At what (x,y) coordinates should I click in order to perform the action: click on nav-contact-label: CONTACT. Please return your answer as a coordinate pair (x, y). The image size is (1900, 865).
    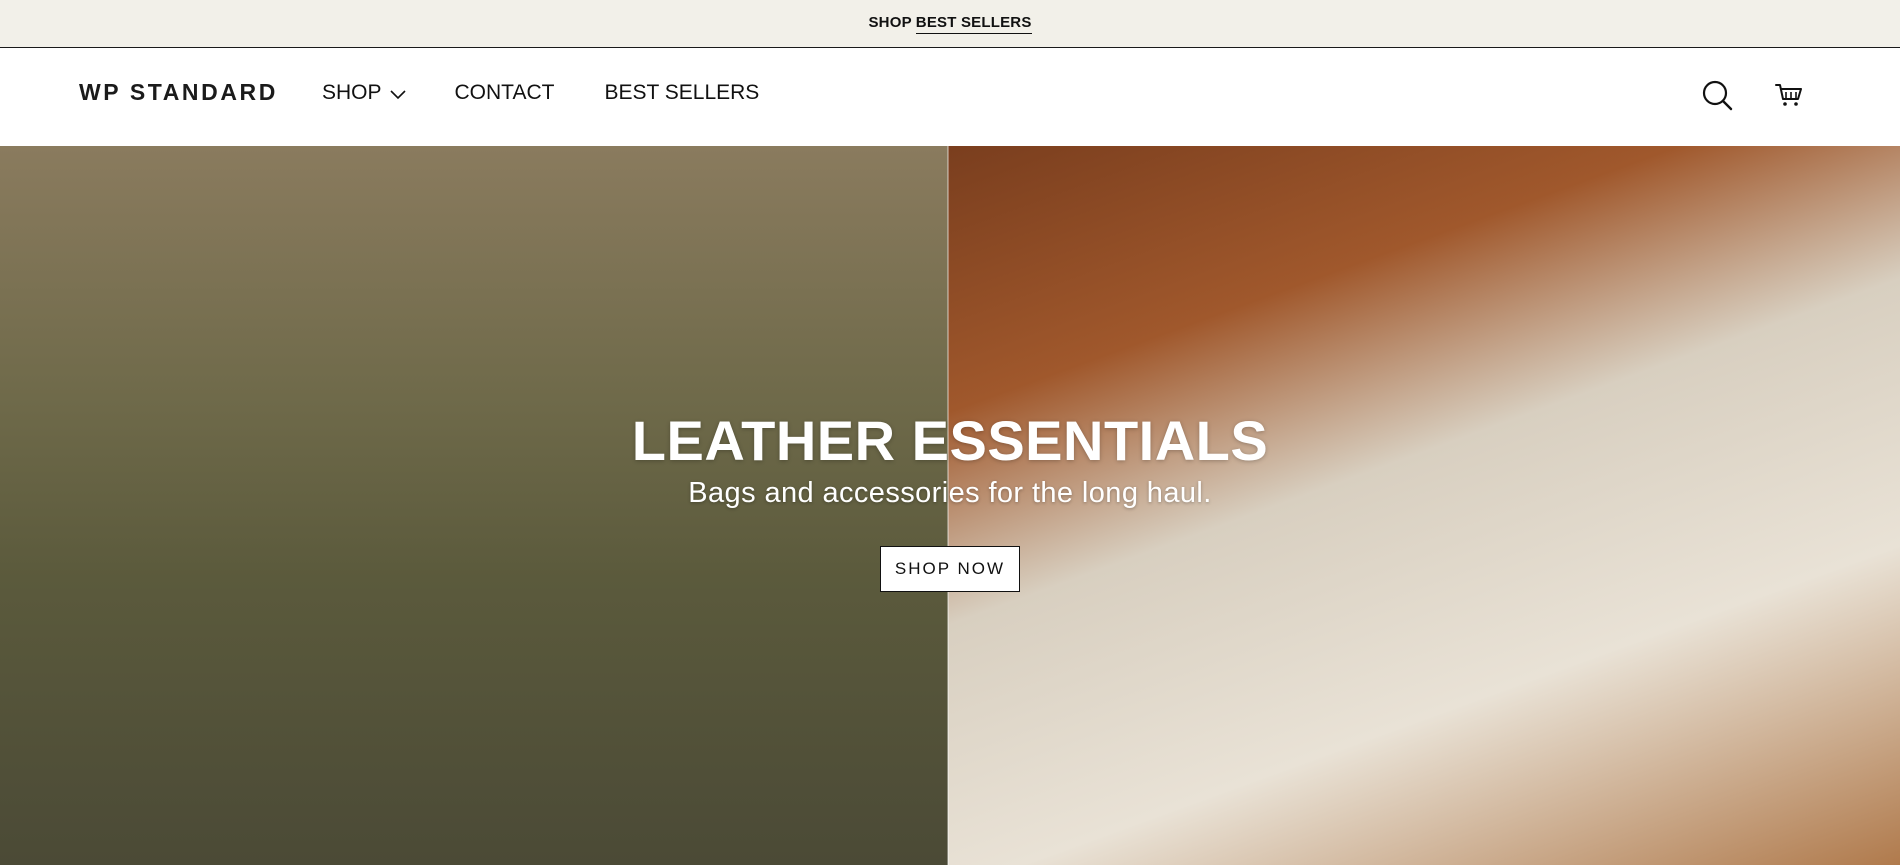
    Looking at the image, I should click on (504, 92).